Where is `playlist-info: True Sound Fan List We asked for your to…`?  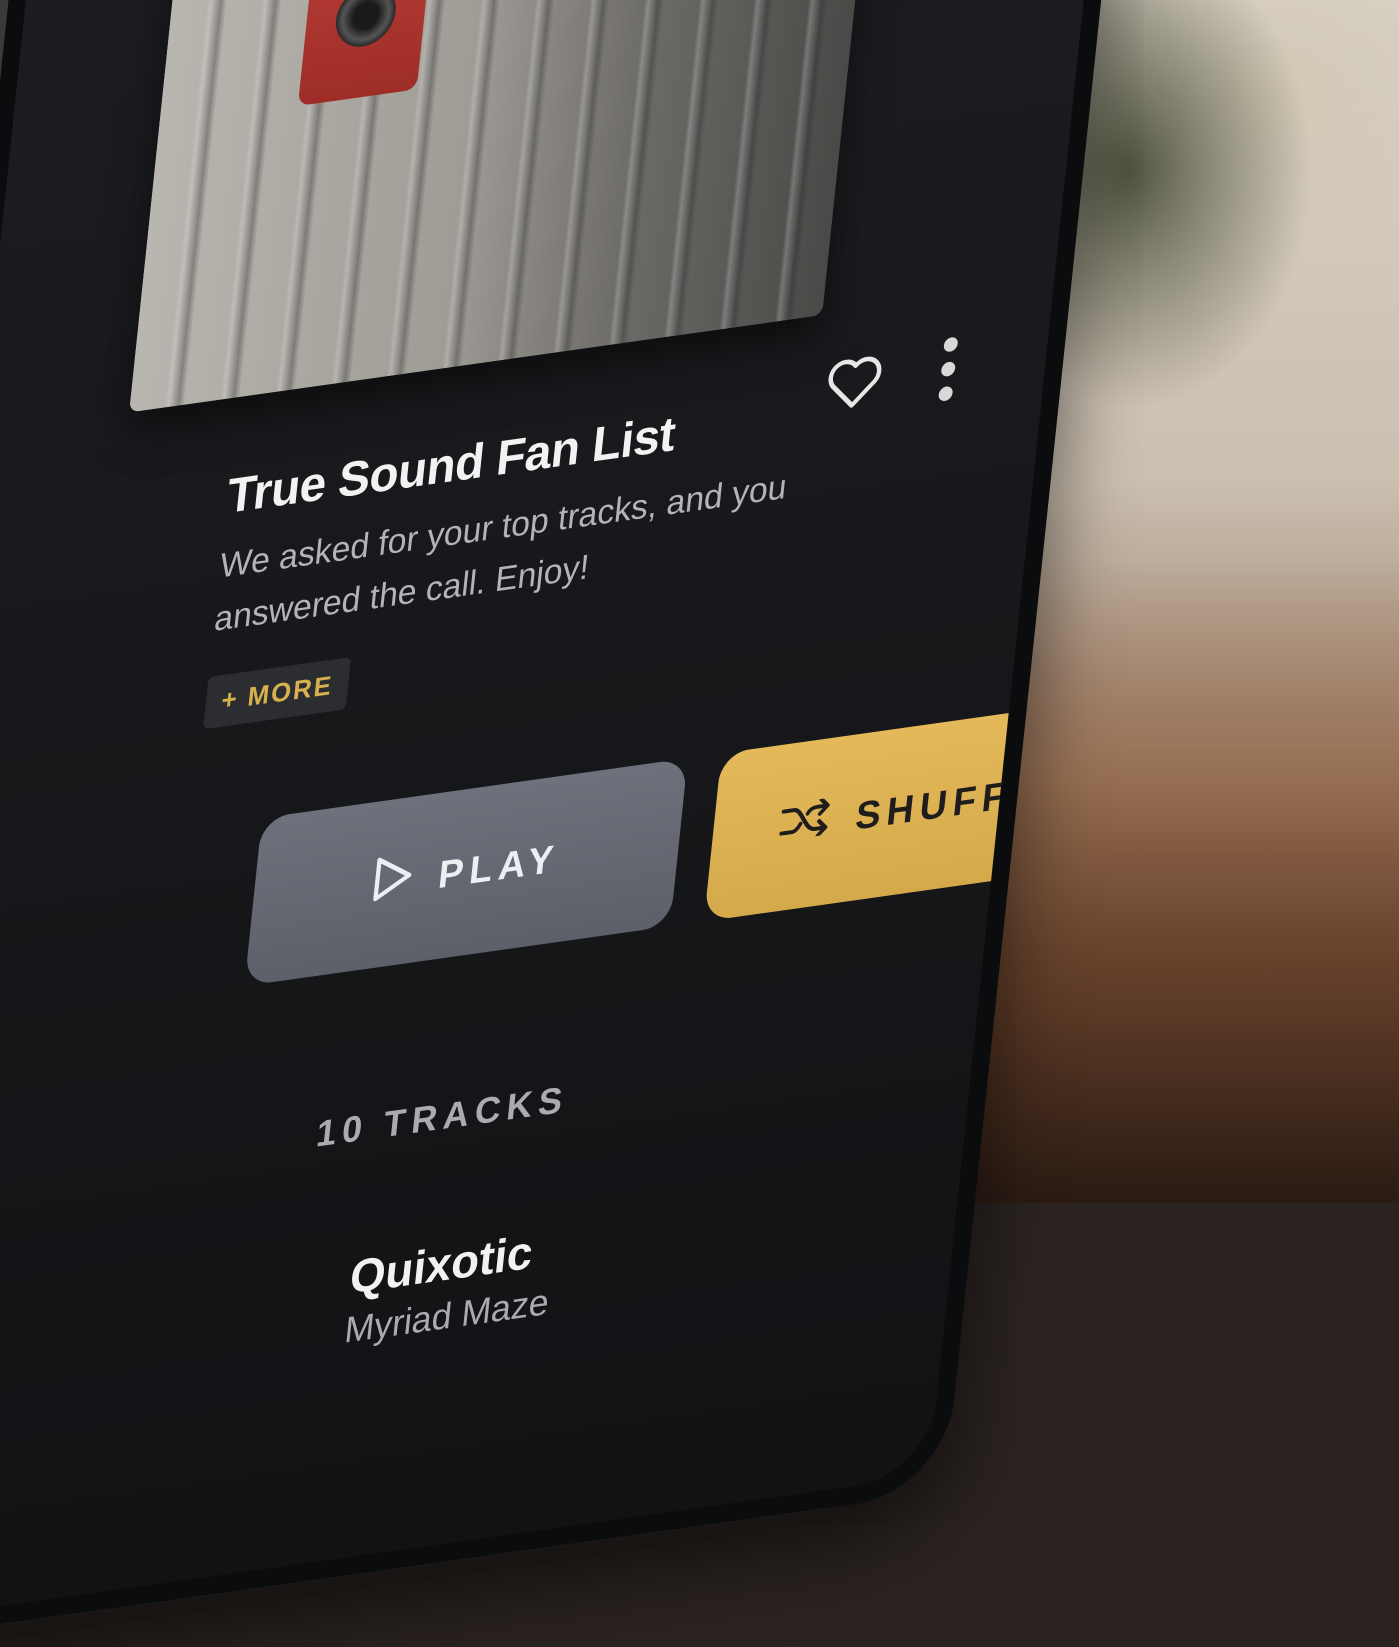
playlist-info: True Sound Fan List We asked for your to… is located at coordinates (622, 542).